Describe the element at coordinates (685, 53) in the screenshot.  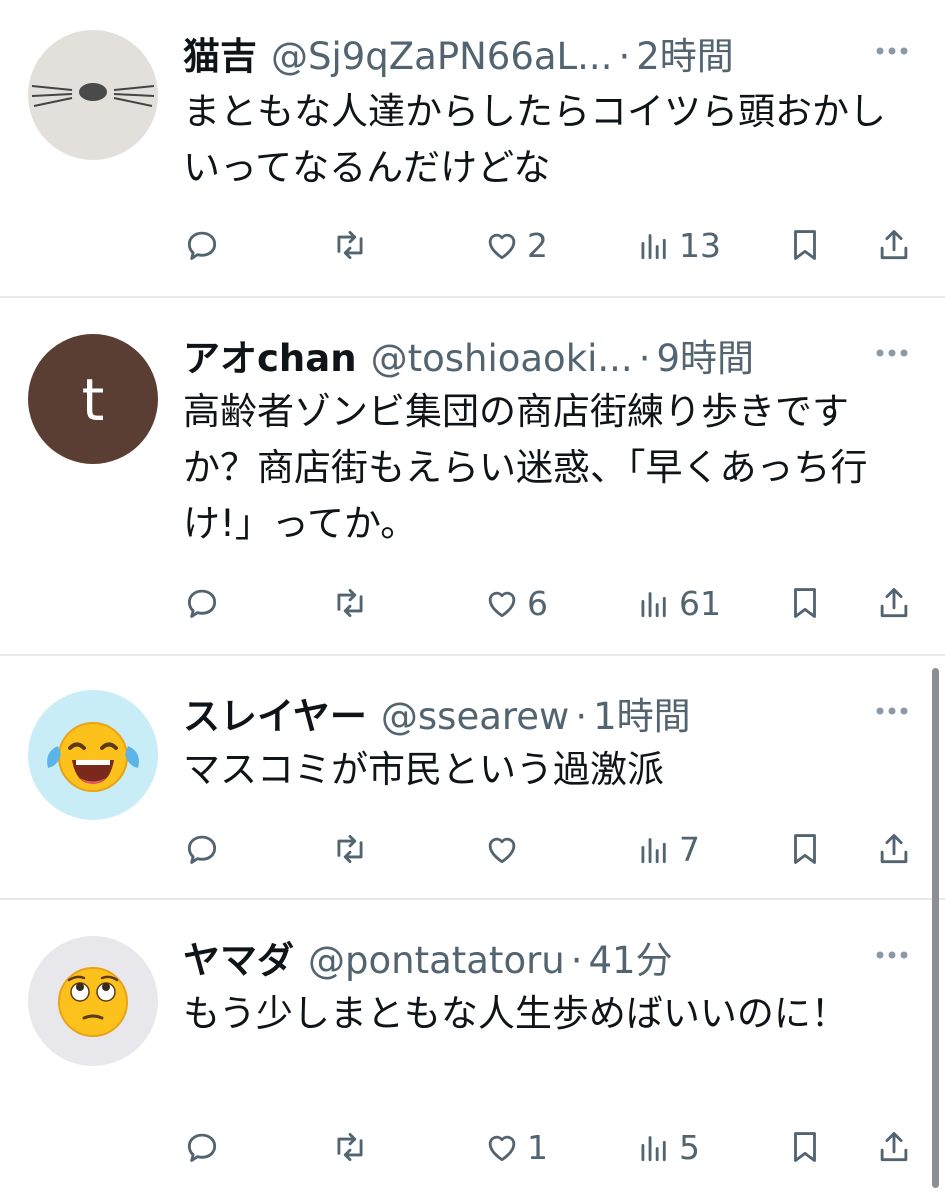
I see `timestamp: 2時間` at that location.